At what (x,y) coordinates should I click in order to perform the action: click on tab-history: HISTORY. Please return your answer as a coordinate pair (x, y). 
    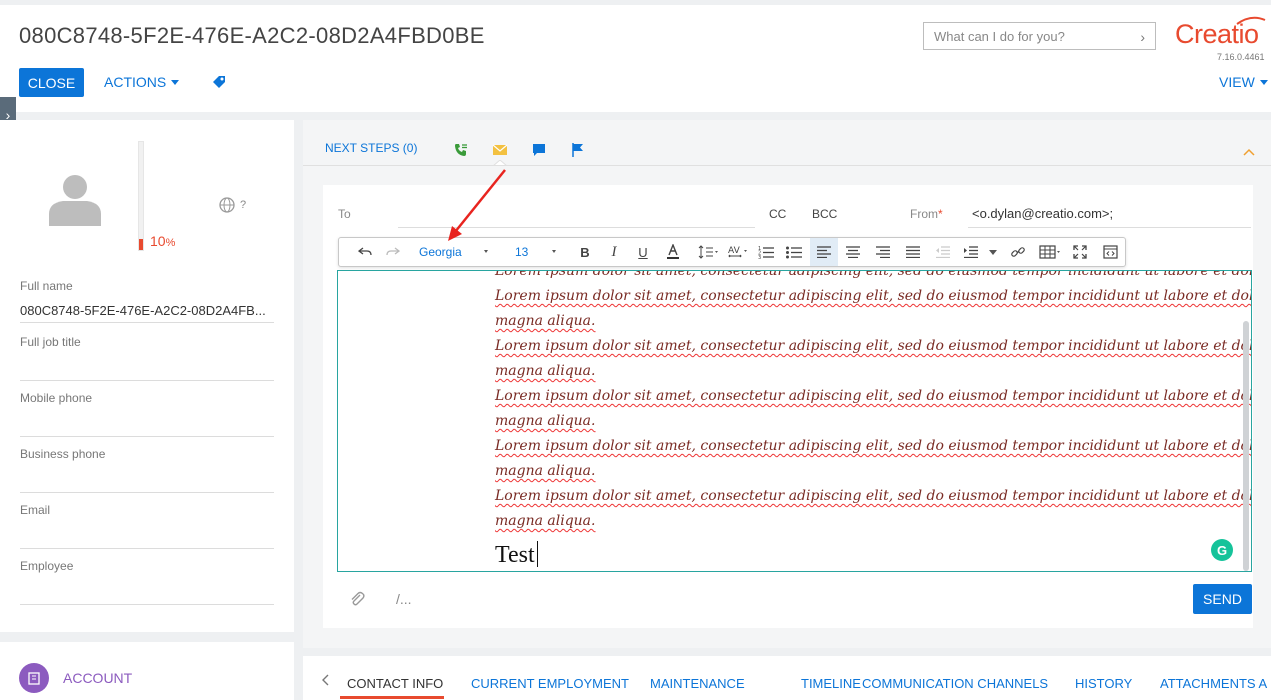
    Looking at the image, I should click on (1103, 683).